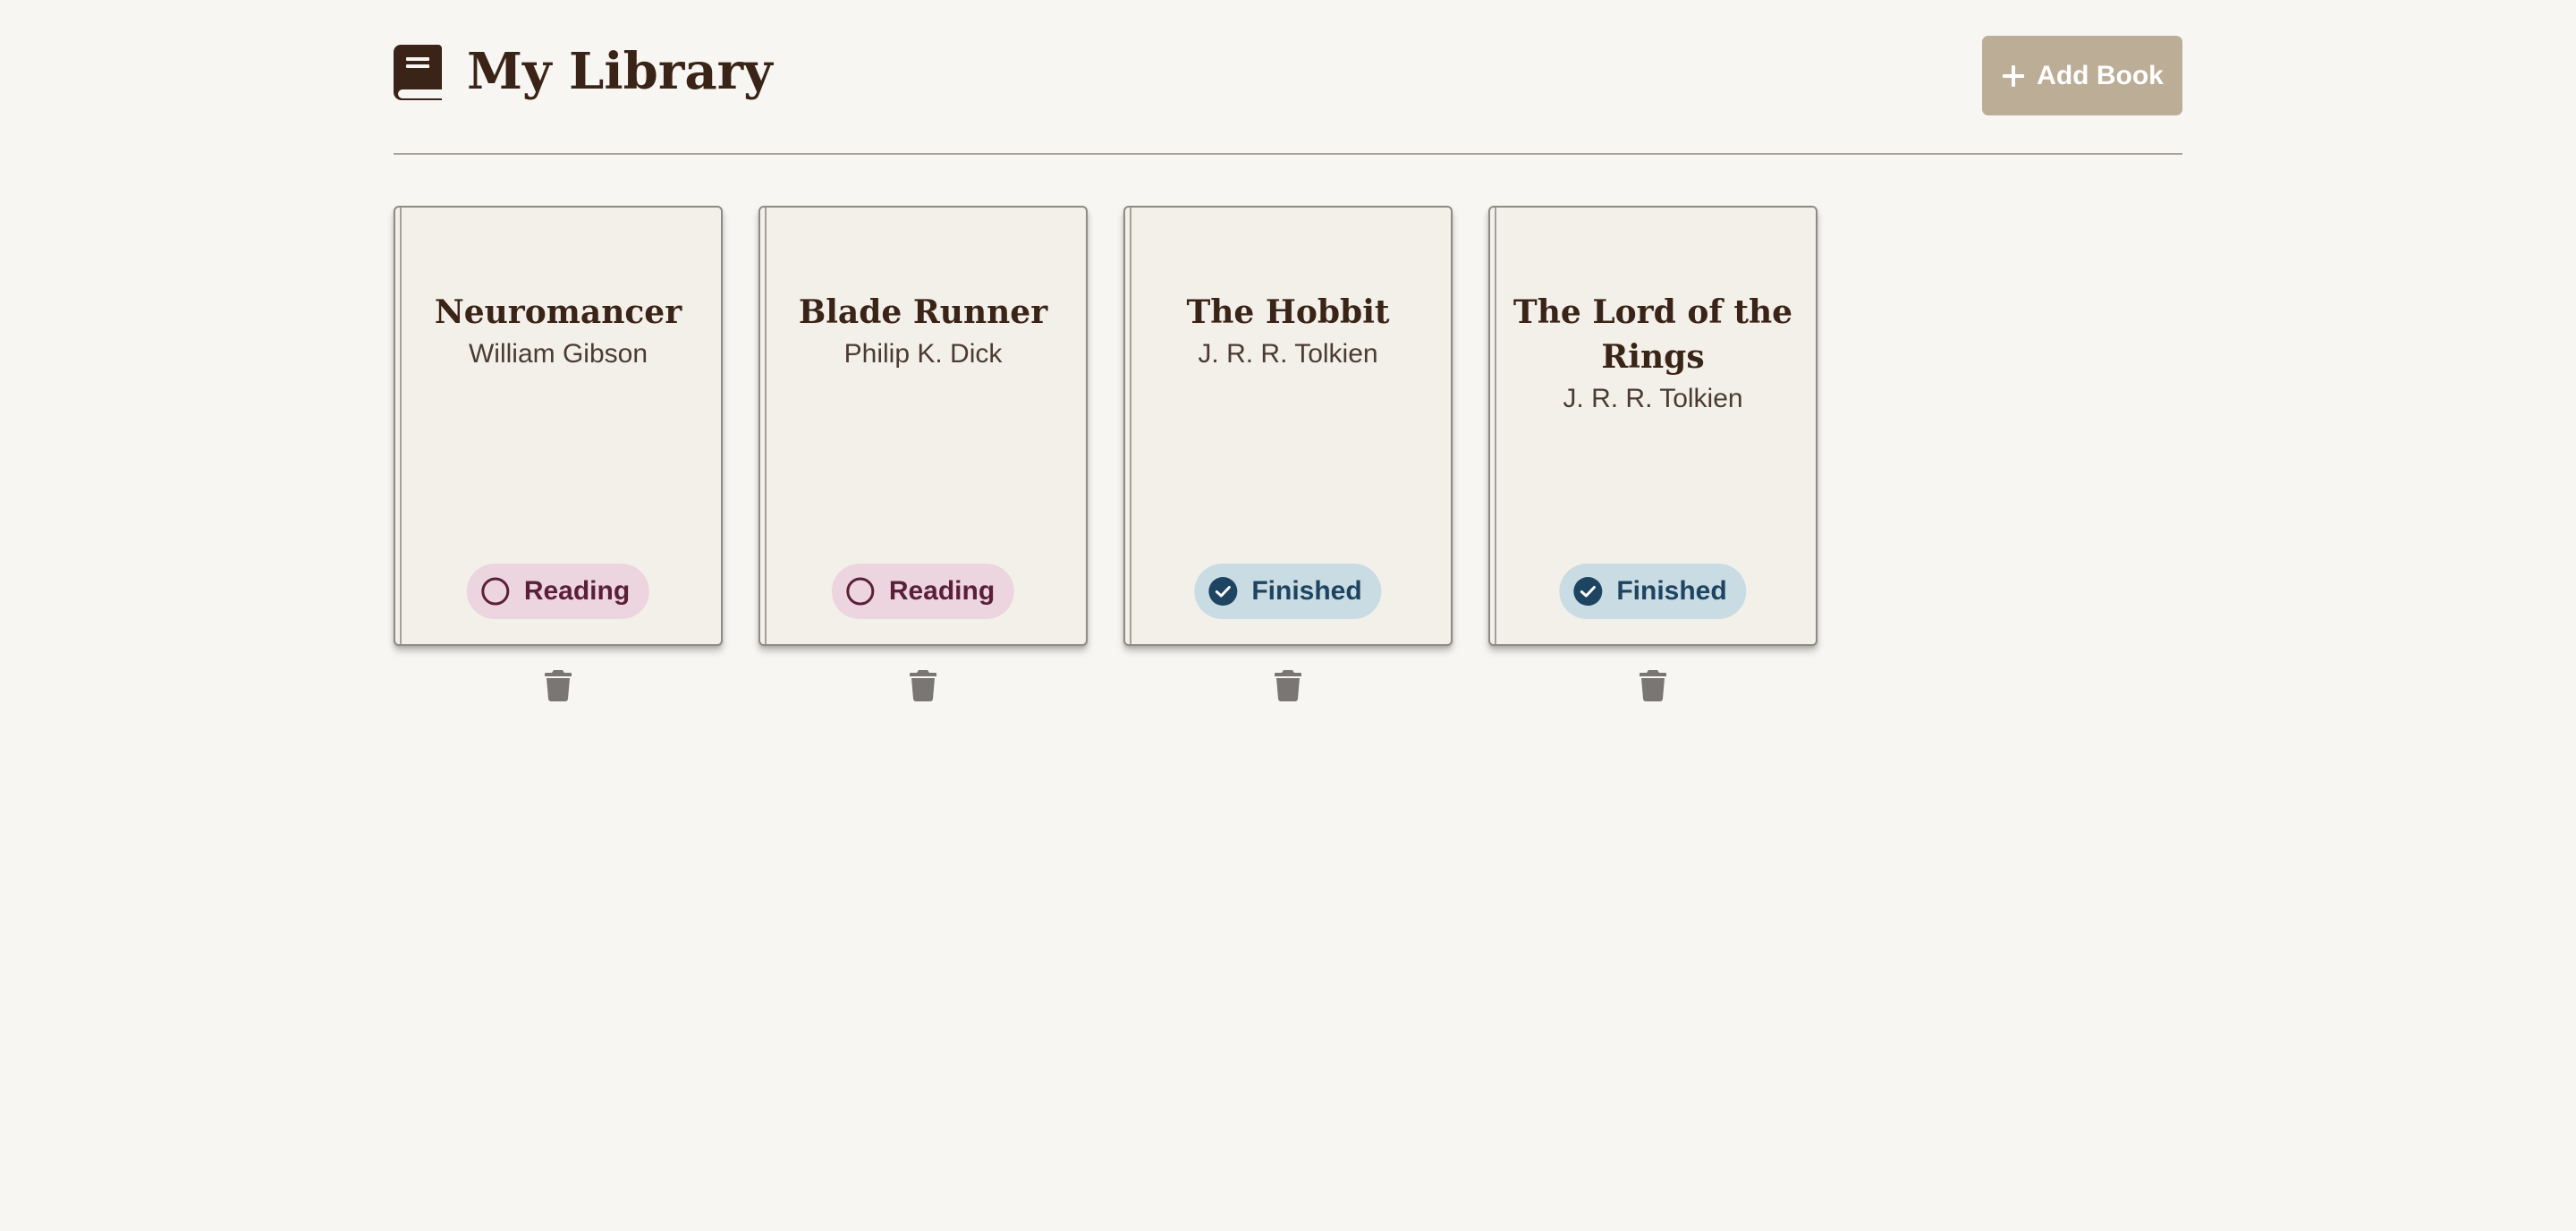  I want to click on book-card: Neuromancer William Gibson Reading, so click(558, 453).